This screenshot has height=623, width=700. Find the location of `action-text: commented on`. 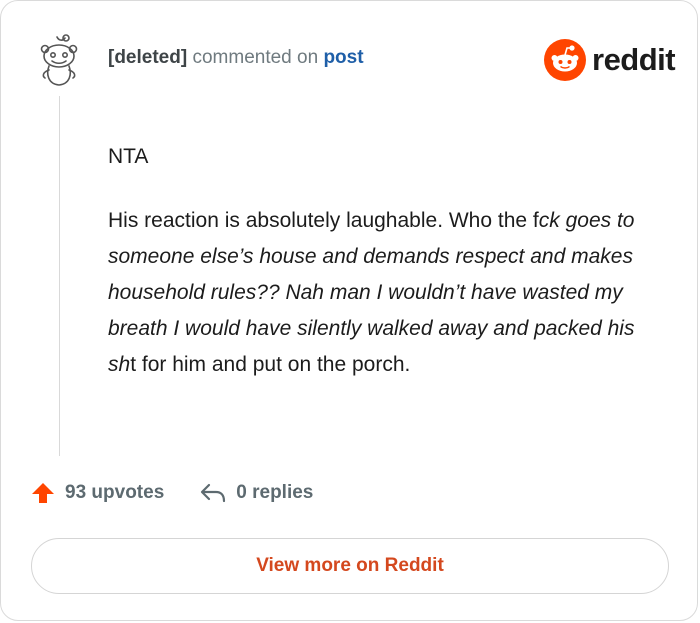

action-text: commented on is located at coordinates (255, 57).